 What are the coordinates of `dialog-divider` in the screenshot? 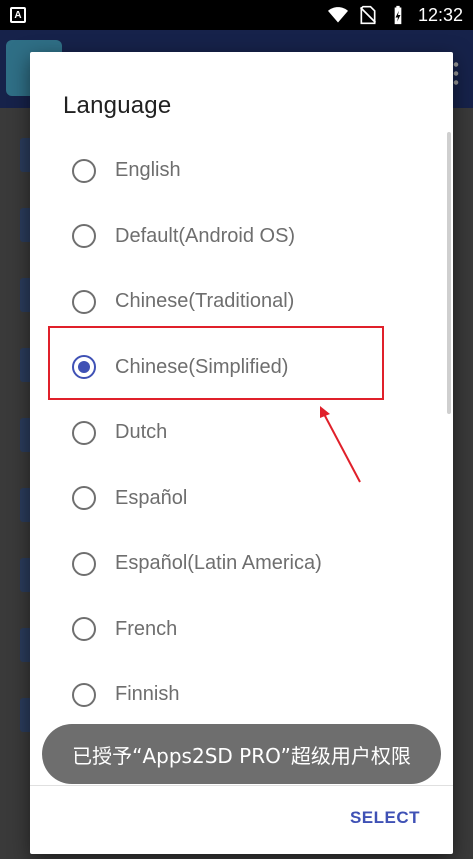 It's located at (241, 785).